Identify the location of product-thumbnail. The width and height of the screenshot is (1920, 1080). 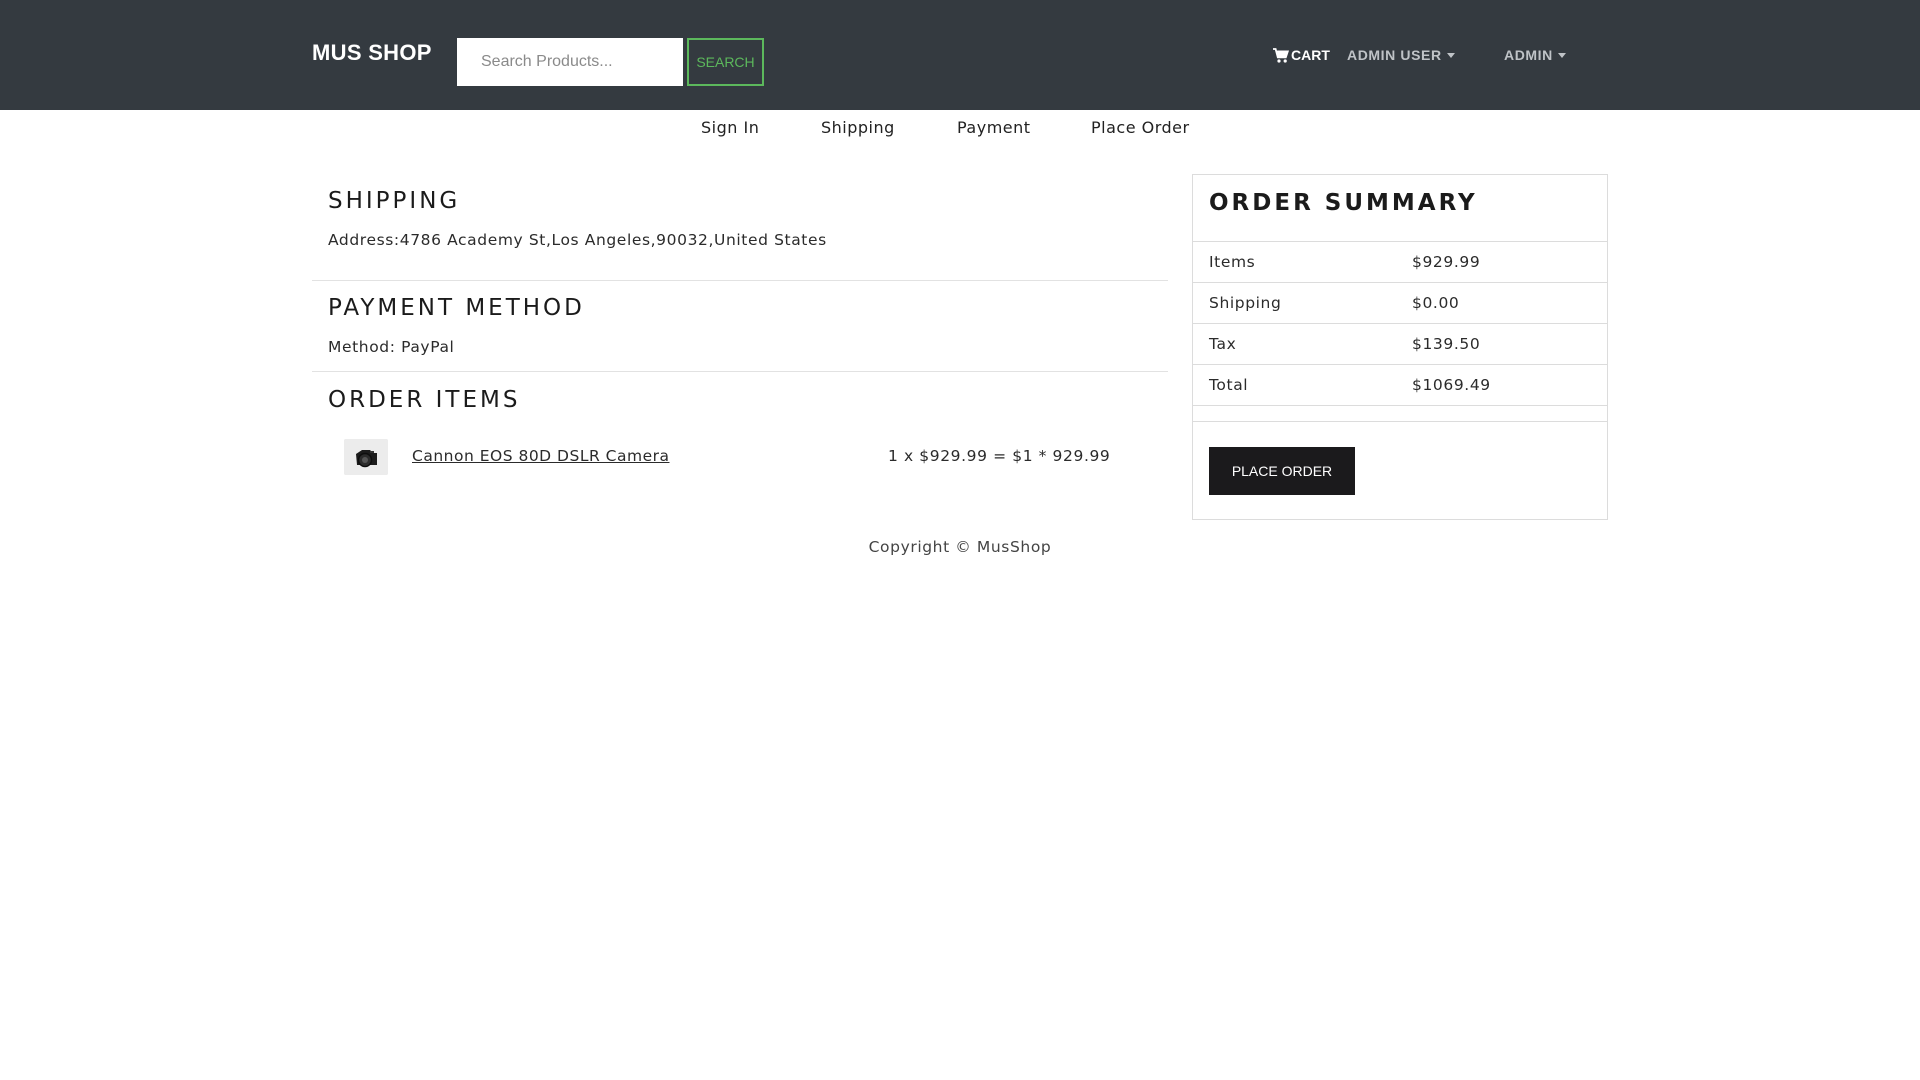
(366, 457).